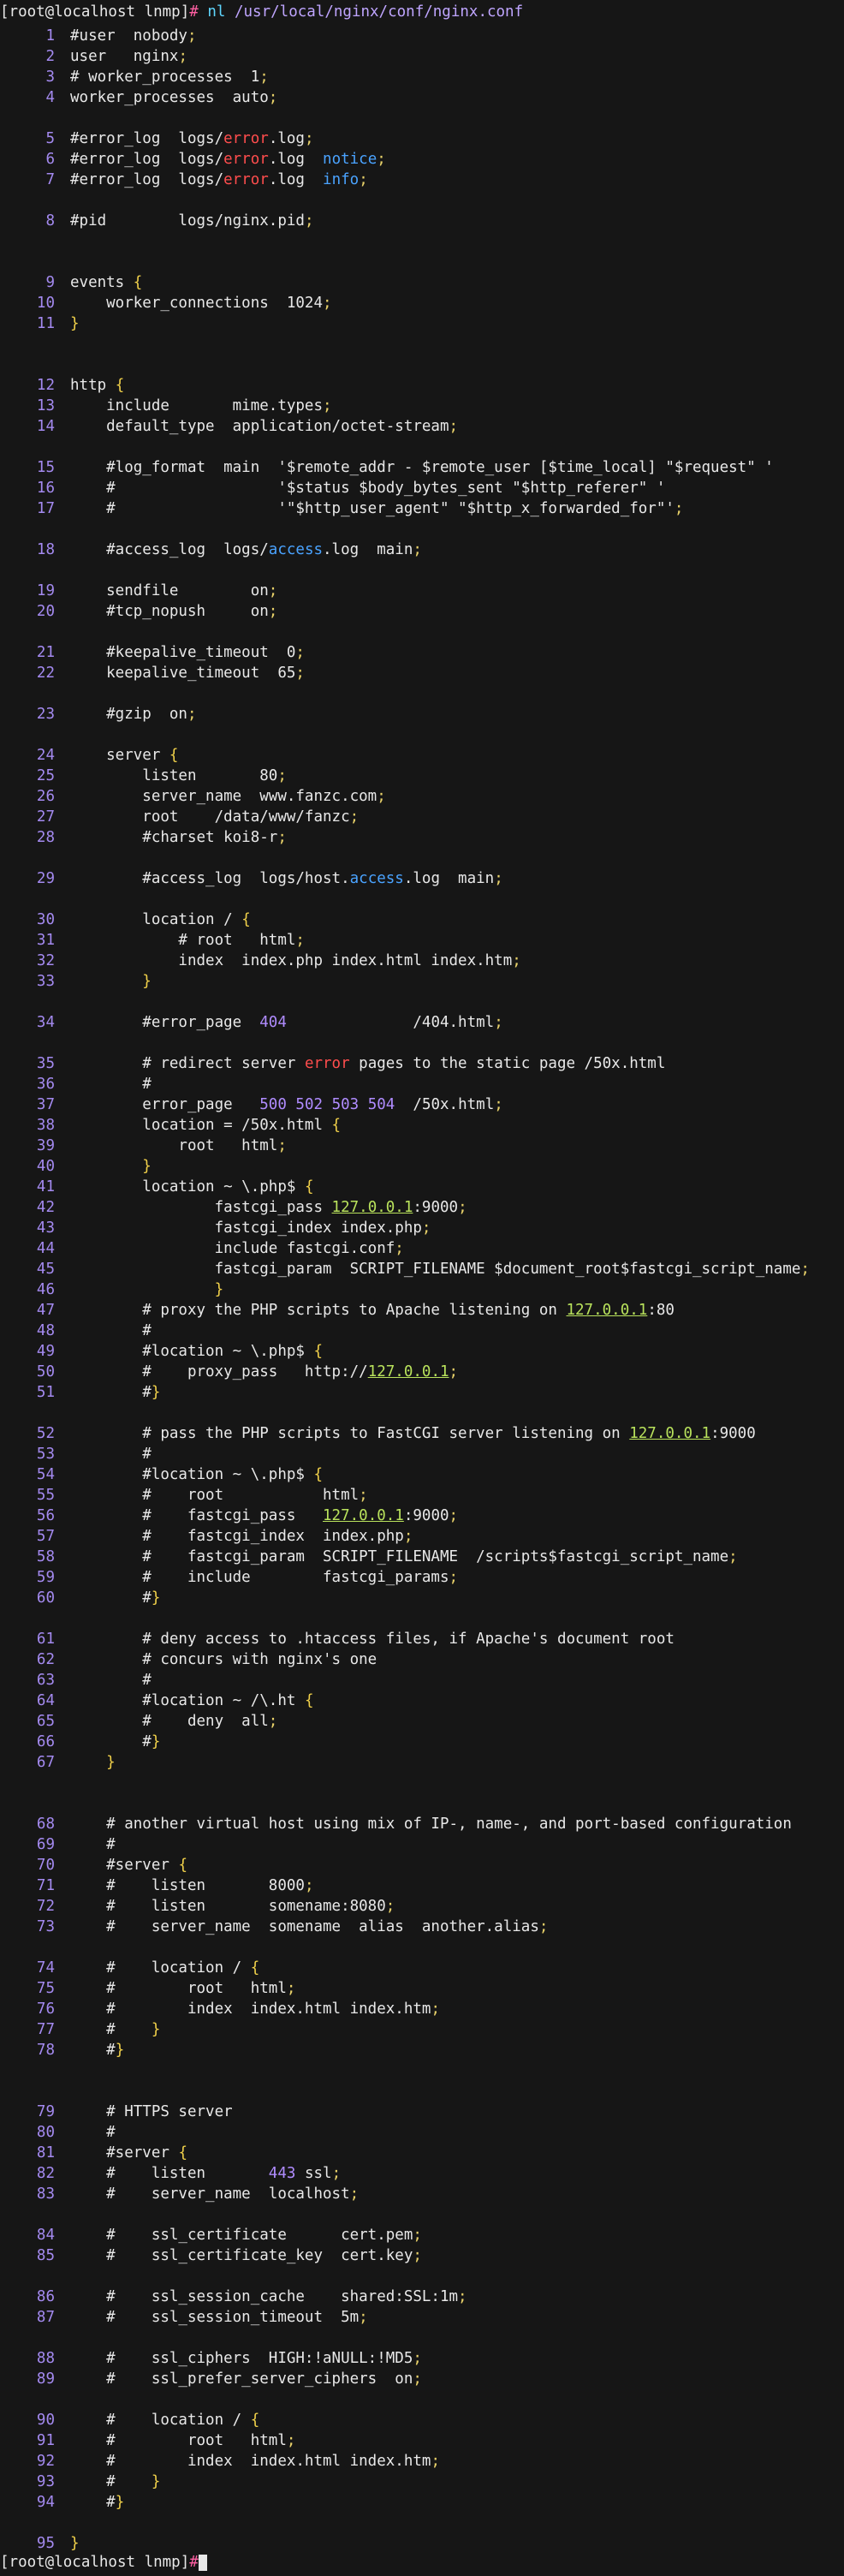 The width and height of the screenshot is (844, 2576). What do you see at coordinates (184, 1496) in the screenshot?
I see `code-line: 55 # root html;` at bounding box center [184, 1496].